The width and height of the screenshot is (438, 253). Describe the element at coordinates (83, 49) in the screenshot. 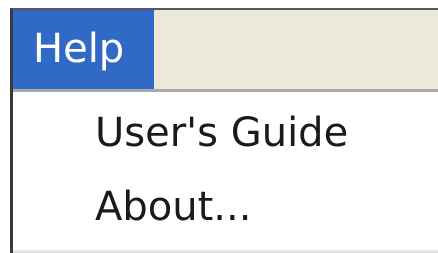

I see `menu-help: Help` at that location.